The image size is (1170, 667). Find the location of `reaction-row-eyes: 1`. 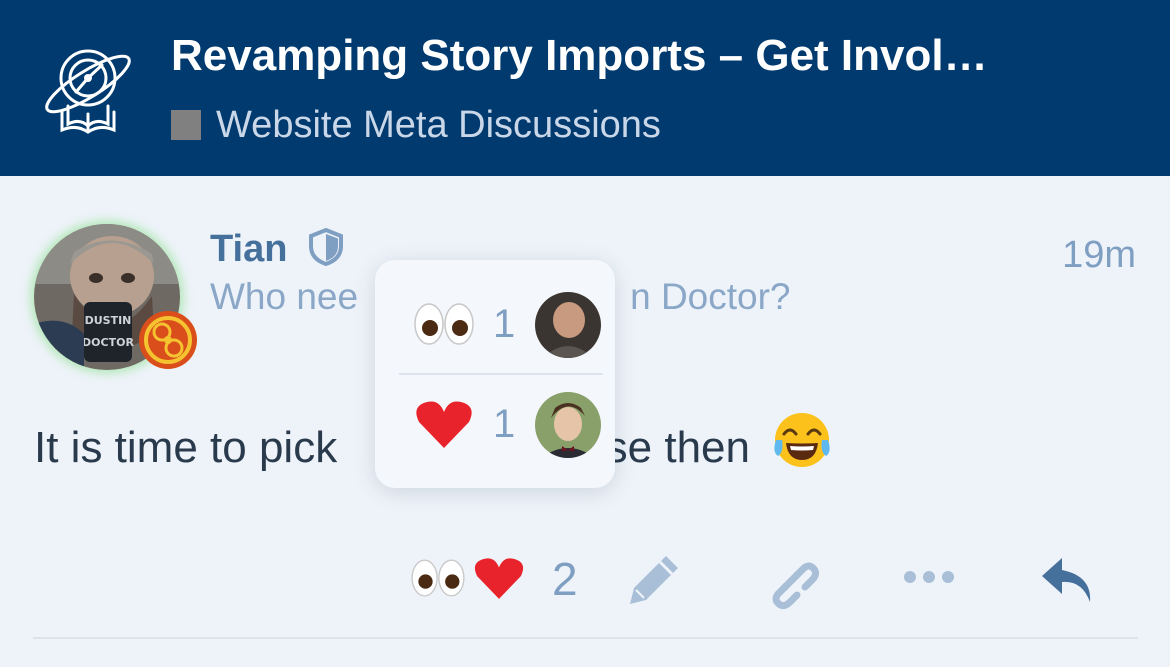

reaction-row-eyes: 1 is located at coordinates (495, 324).